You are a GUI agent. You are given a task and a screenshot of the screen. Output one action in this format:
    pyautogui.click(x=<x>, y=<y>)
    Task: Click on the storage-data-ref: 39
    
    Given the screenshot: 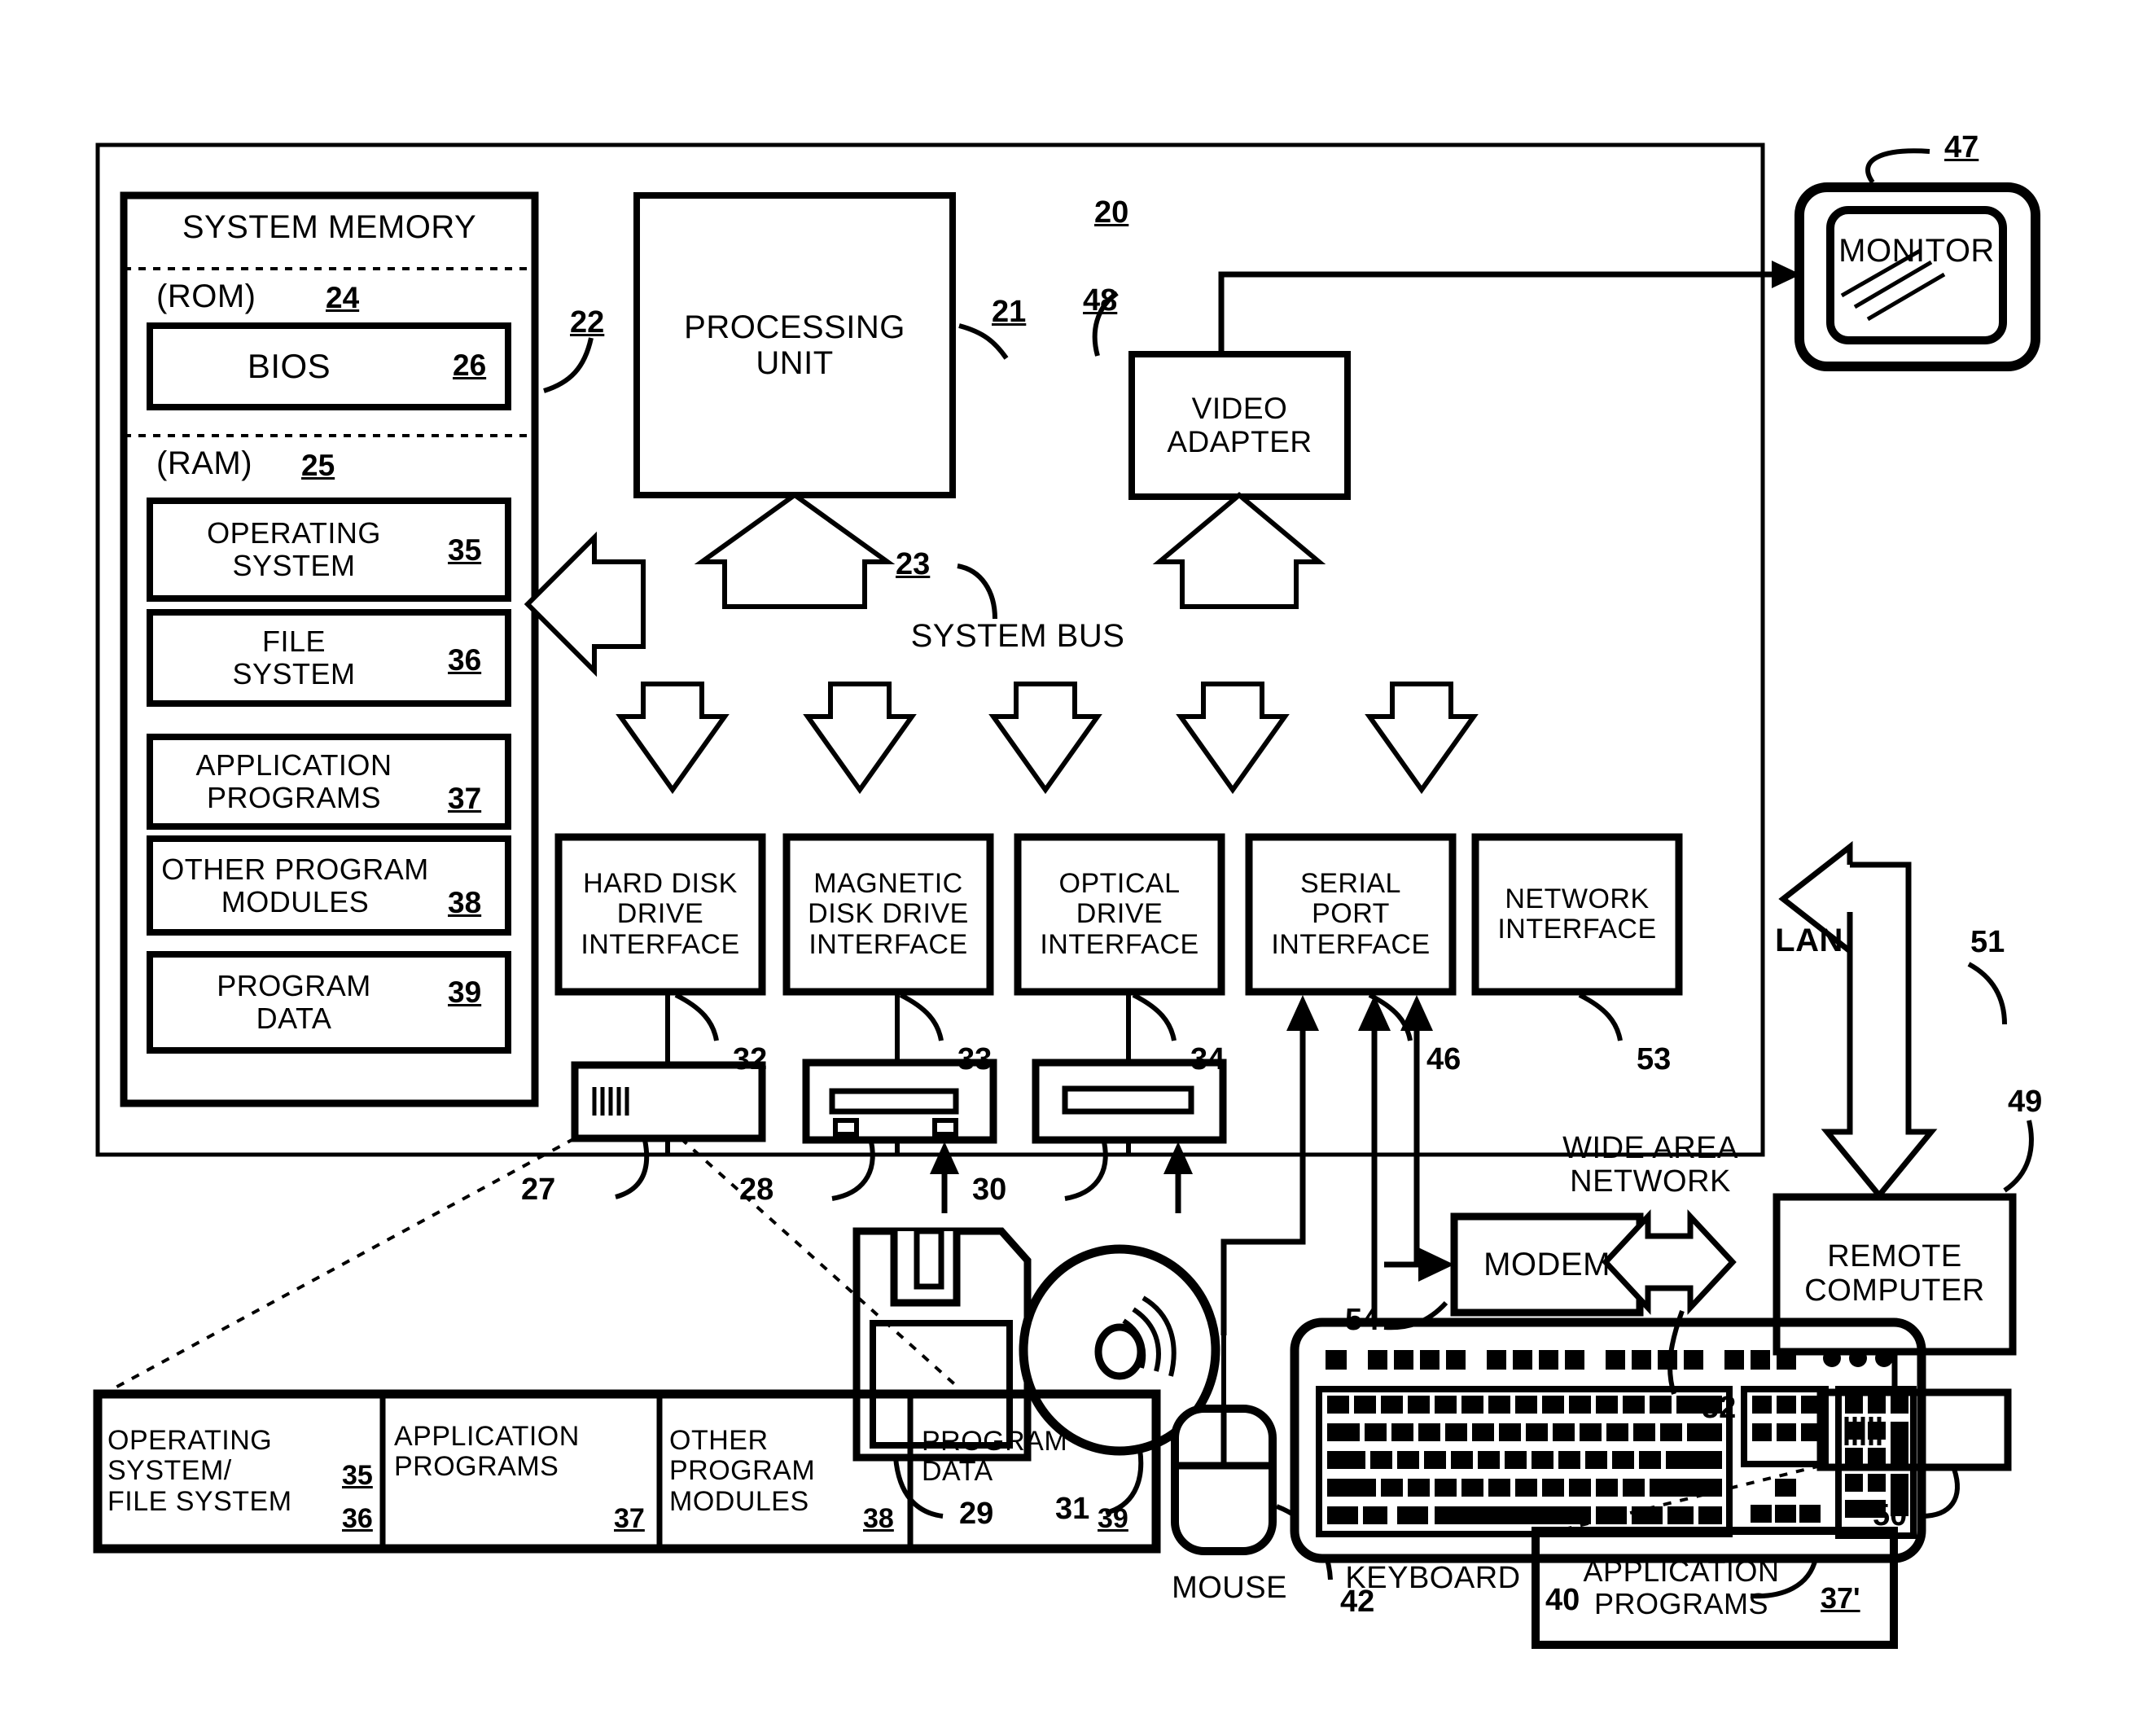 What is the action you would take?
    pyautogui.click(x=1113, y=1518)
    